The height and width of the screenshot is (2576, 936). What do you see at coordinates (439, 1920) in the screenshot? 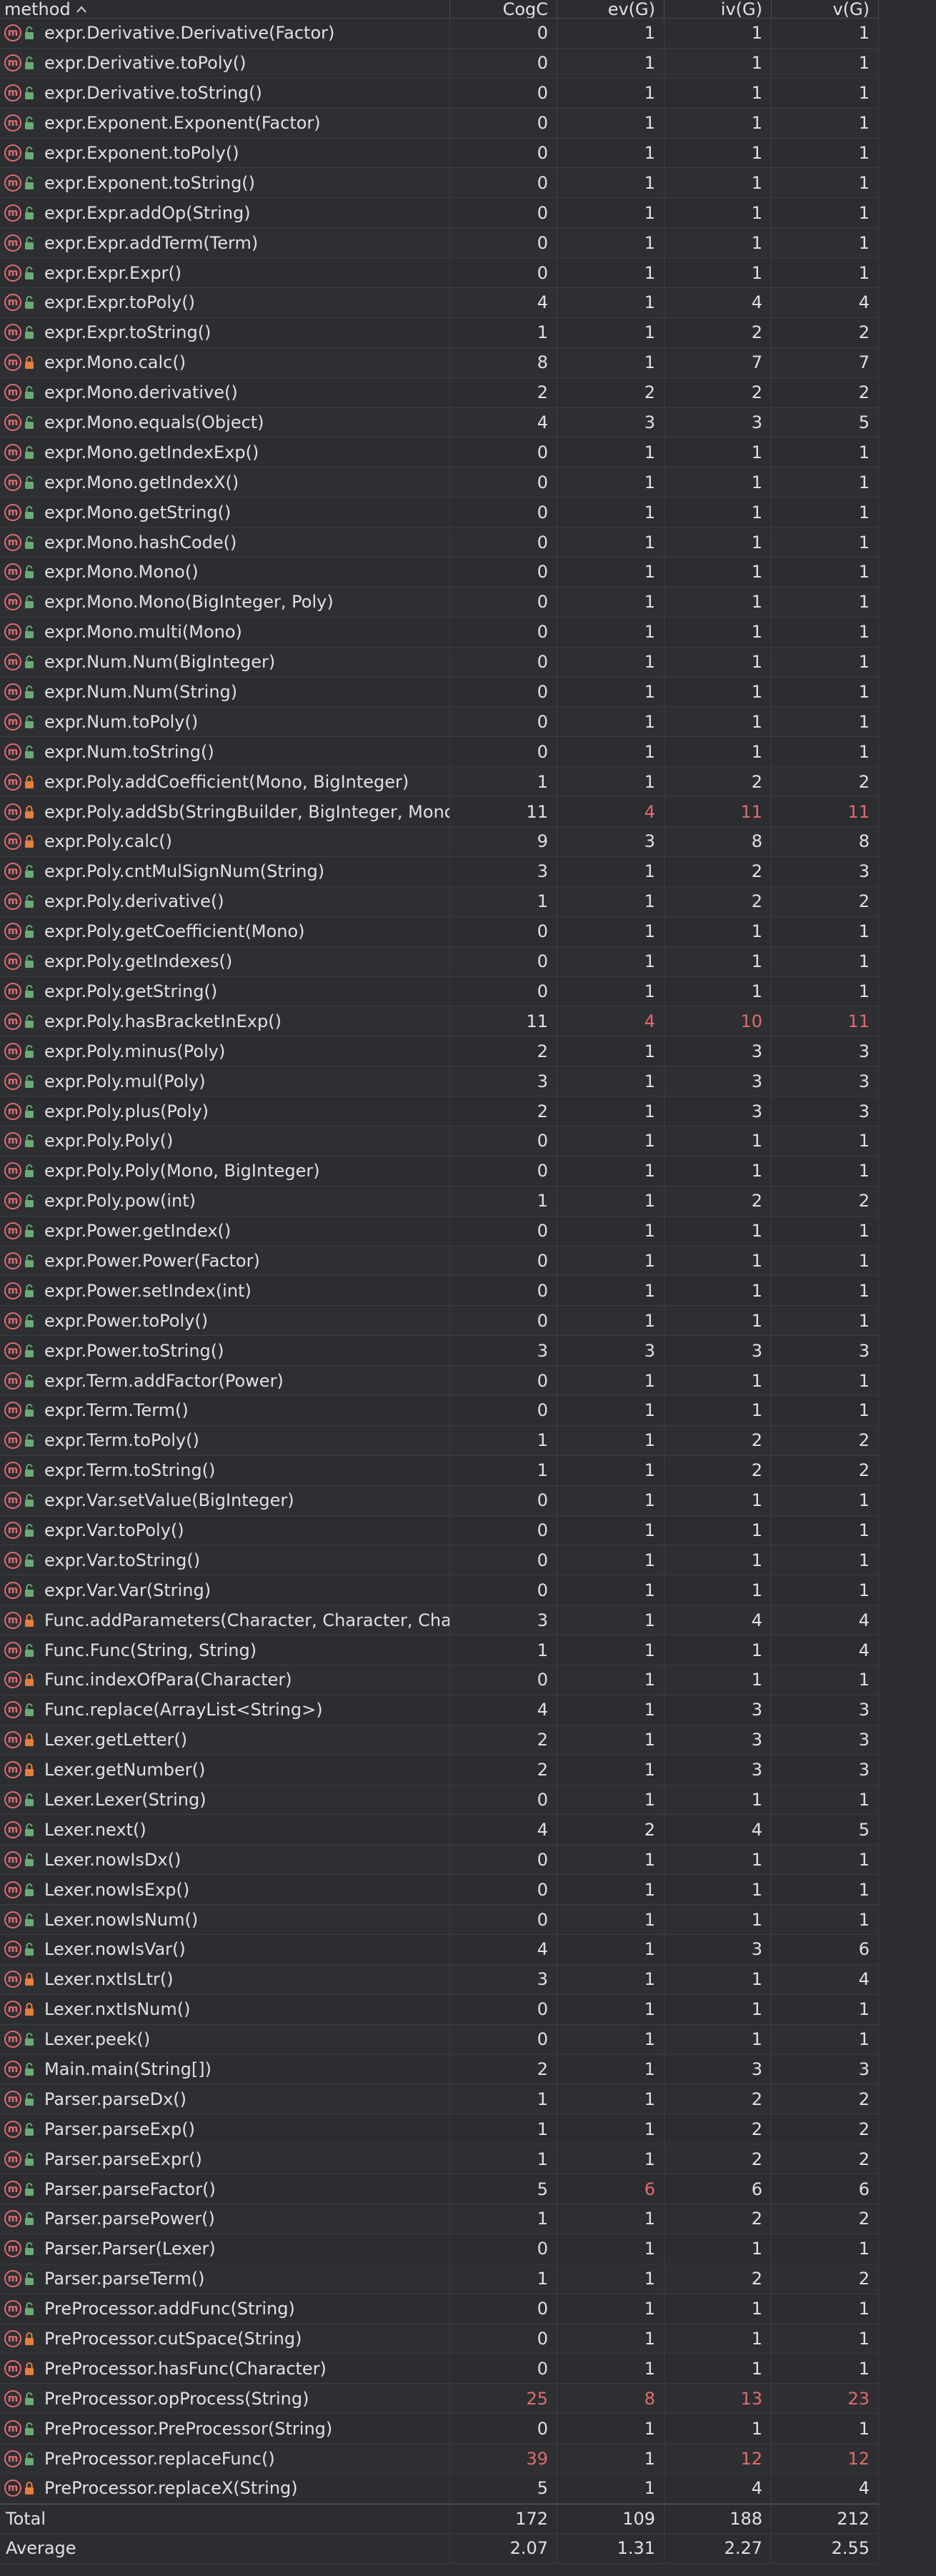
I see `table-row: m Lexer.nowIsNum() 0 1 1 1` at bounding box center [439, 1920].